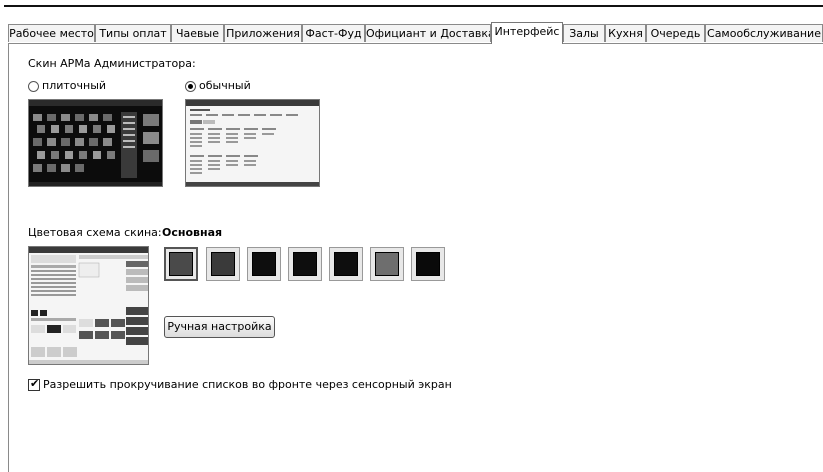 The image size is (823, 472). Describe the element at coordinates (428, 33) in the screenshot. I see `tab-waiter-delivery: Официант и Доставка` at that location.